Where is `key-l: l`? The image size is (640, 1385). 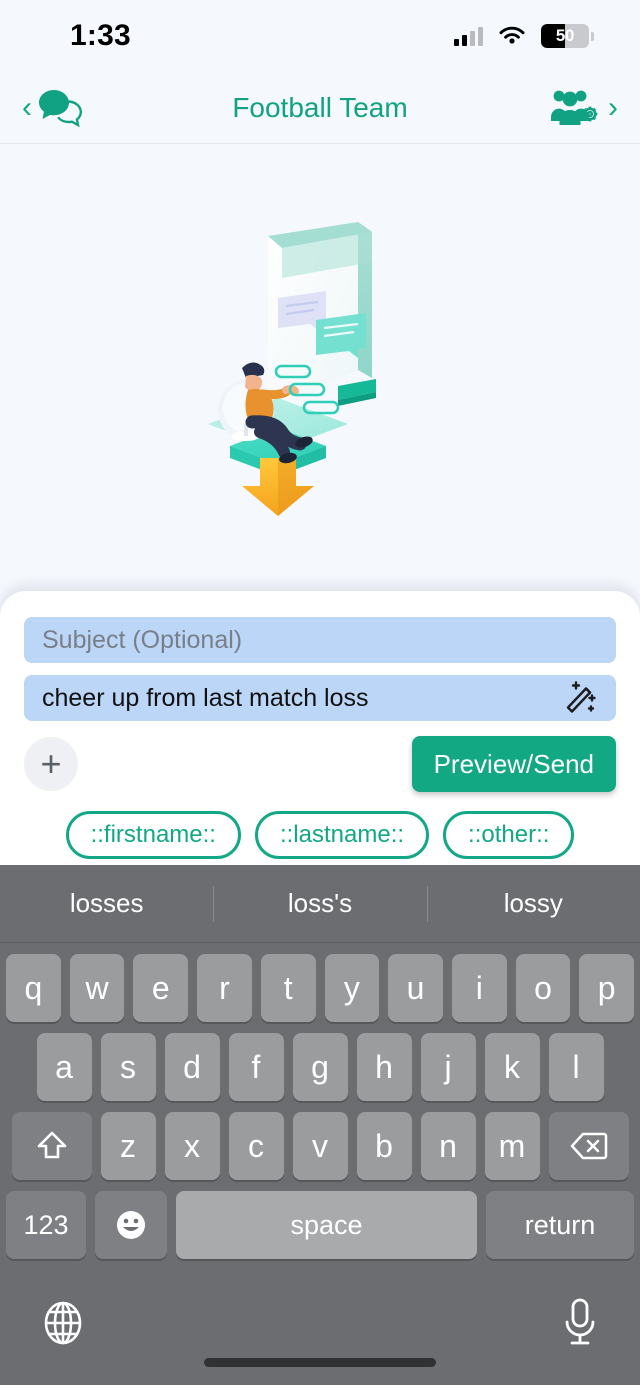 key-l: l is located at coordinates (576, 1067).